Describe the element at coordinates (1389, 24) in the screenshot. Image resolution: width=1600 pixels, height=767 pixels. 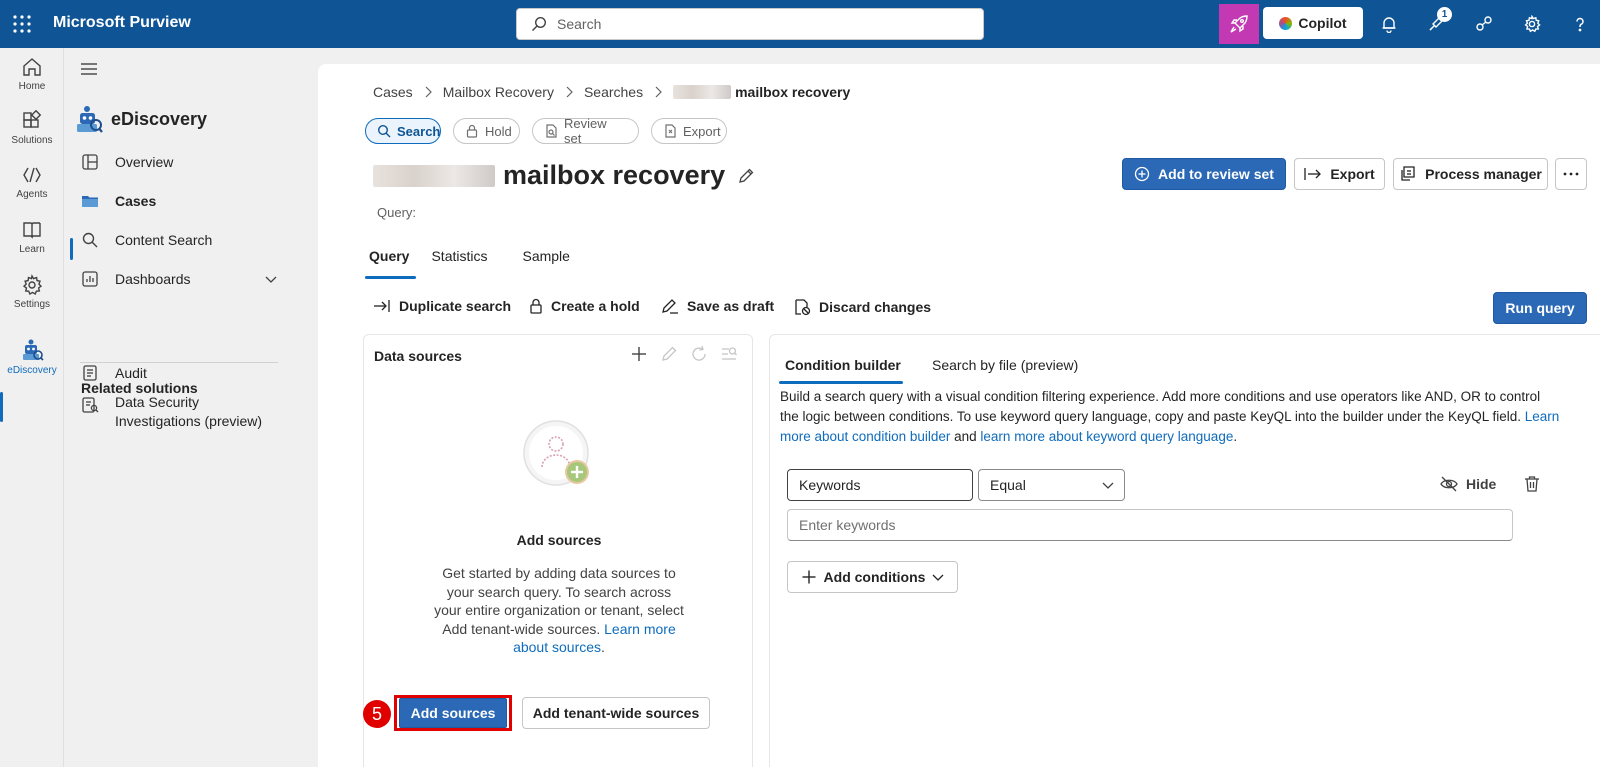
I see `bell-icon` at that location.